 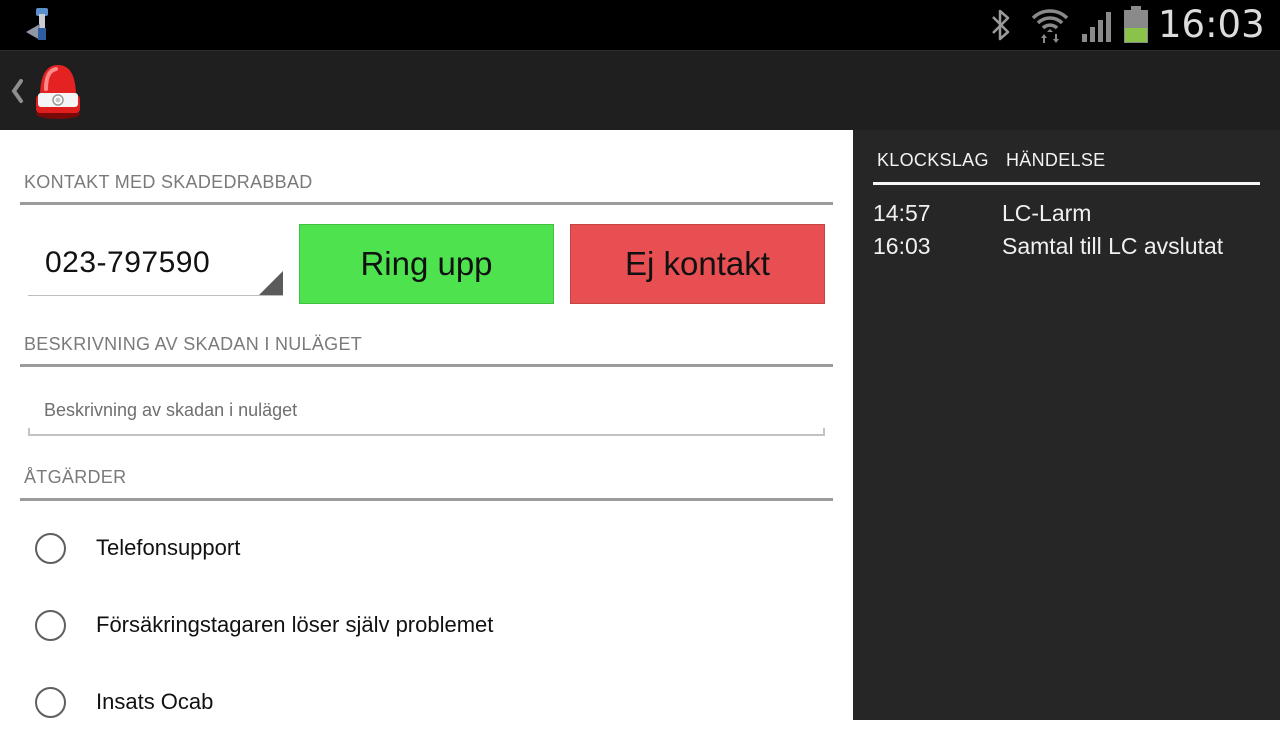 I want to click on phone-number-spinner: 023-797590, so click(x=155, y=261).